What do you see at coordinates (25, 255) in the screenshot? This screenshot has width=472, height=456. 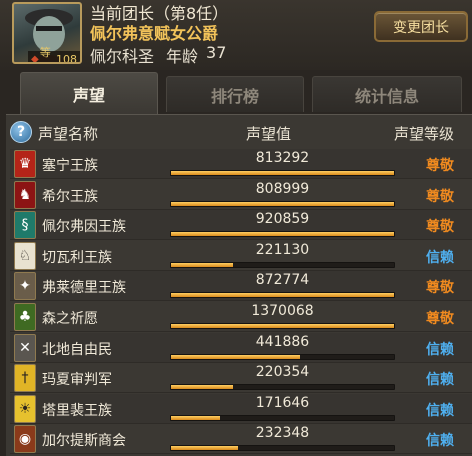 I see `horse-shield-icon: ♘` at bounding box center [25, 255].